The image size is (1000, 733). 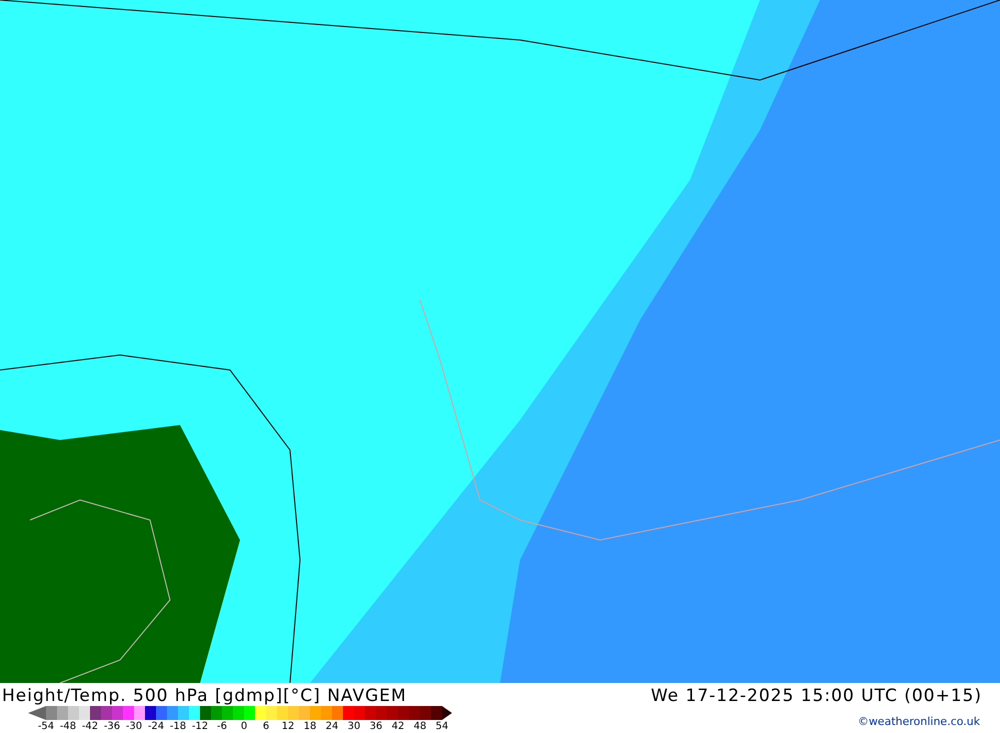 I want to click on scale-label: 42, so click(x=398, y=726).